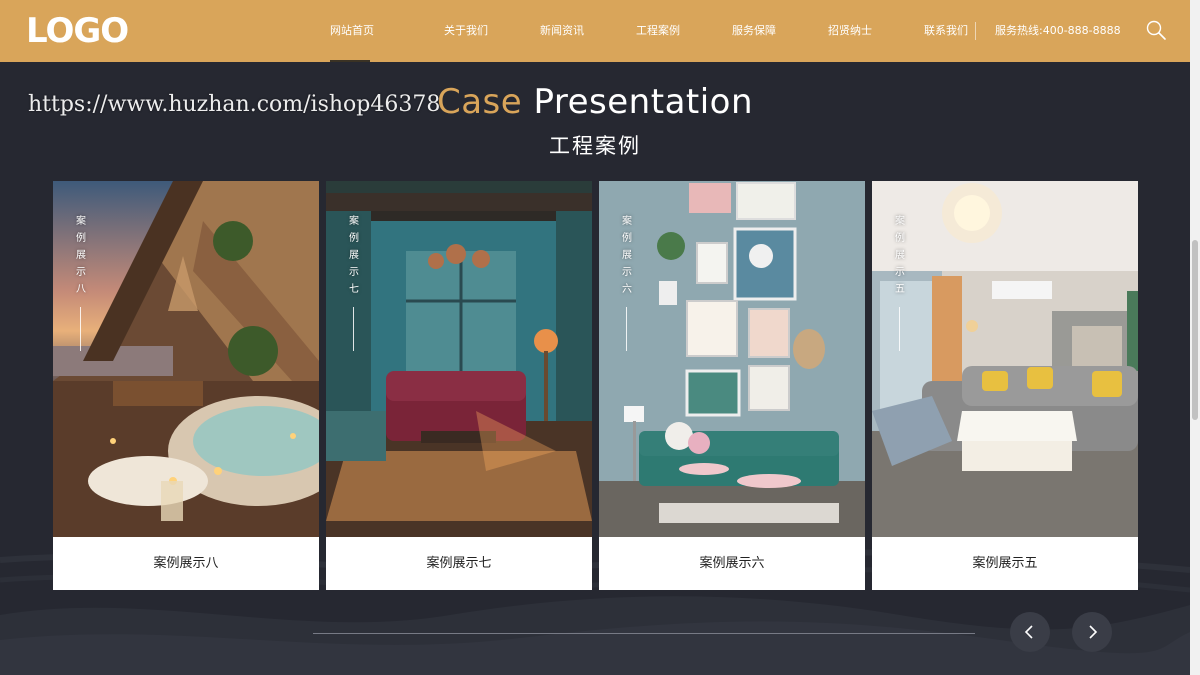 The height and width of the screenshot is (675, 1200). I want to click on service-hotline: 服务热线:400-888-8888, so click(1058, 30).